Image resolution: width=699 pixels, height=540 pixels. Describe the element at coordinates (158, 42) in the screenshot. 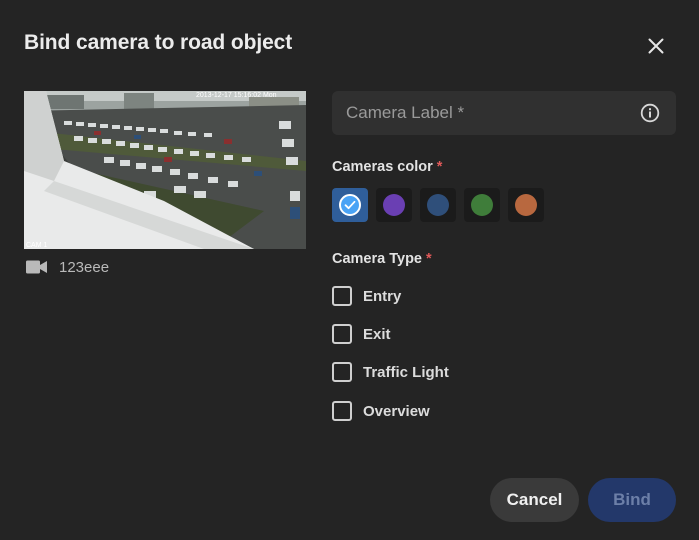

I see `dialog-title: Bind camera to road object` at that location.